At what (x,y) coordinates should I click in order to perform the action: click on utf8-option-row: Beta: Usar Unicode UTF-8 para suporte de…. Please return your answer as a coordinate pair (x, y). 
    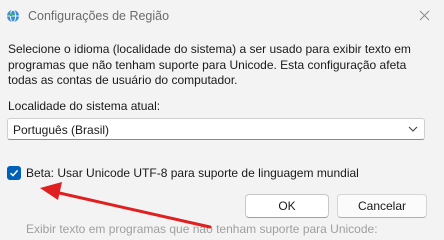
    Looking at the image, I should click on (183, 173).